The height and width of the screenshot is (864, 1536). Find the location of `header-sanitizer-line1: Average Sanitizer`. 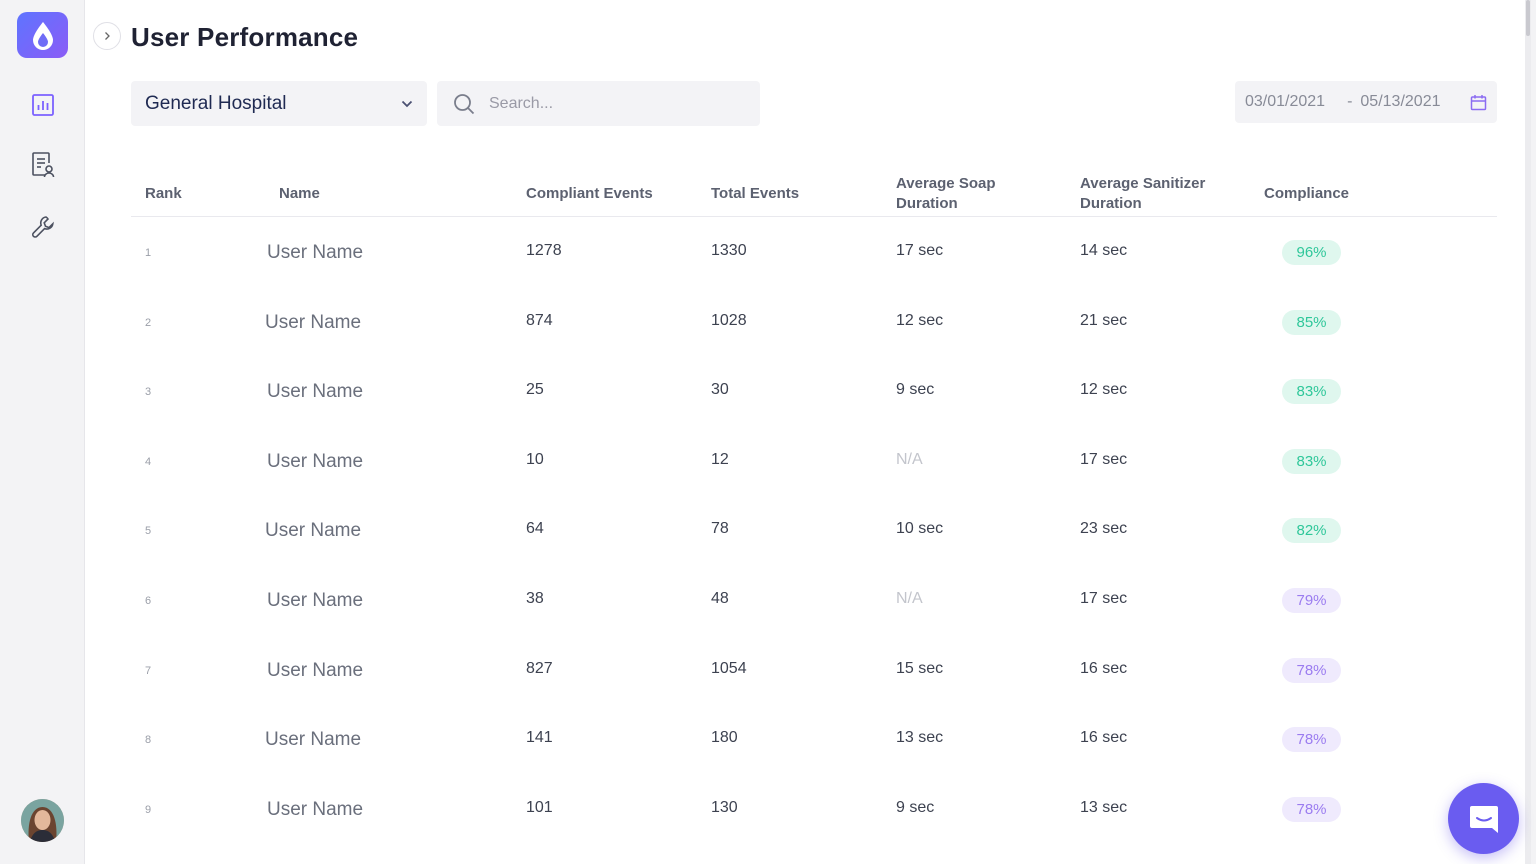

header-sanitizer-line1: Average Sanitizer is located at coordinates (1143, 183).